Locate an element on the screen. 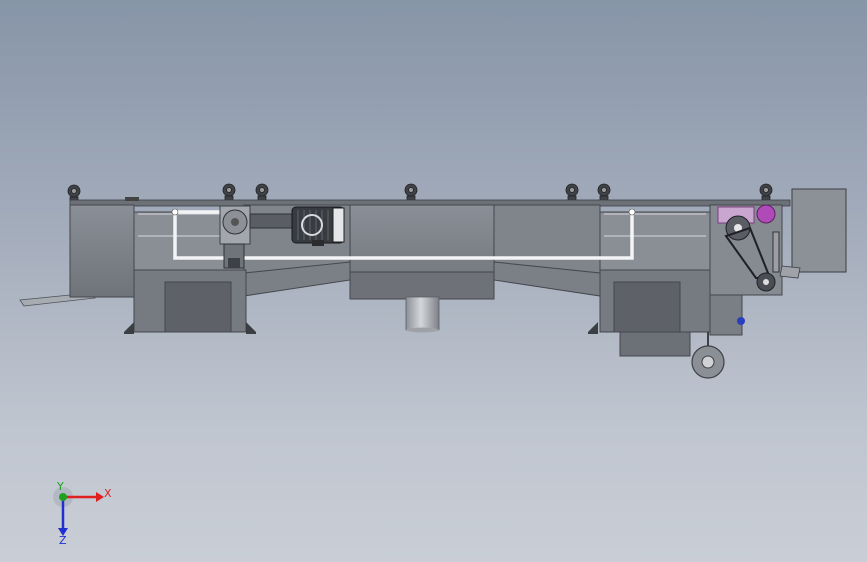  x-axis-arrow is located at coordinates (100, 497).